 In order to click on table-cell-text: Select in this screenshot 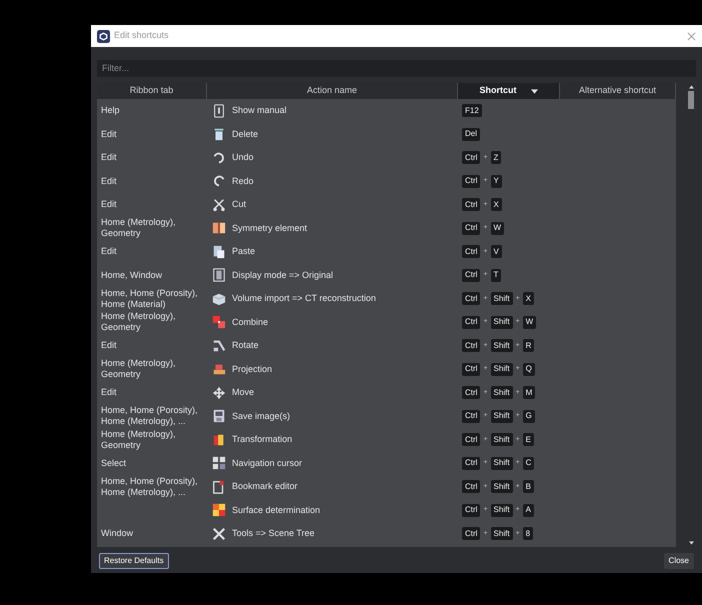, I will do `click(114, 463)`.